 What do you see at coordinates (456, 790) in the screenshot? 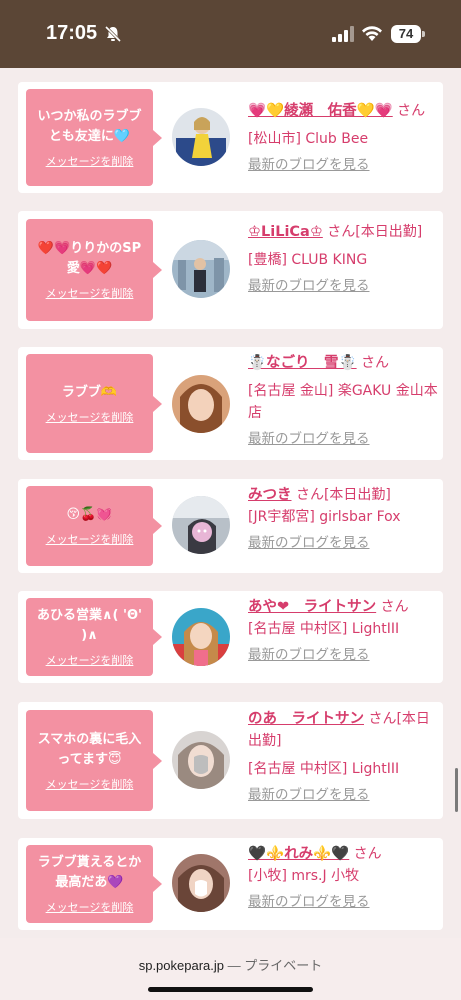
I see `scroll-indicator` at bounding box center [456, 790].